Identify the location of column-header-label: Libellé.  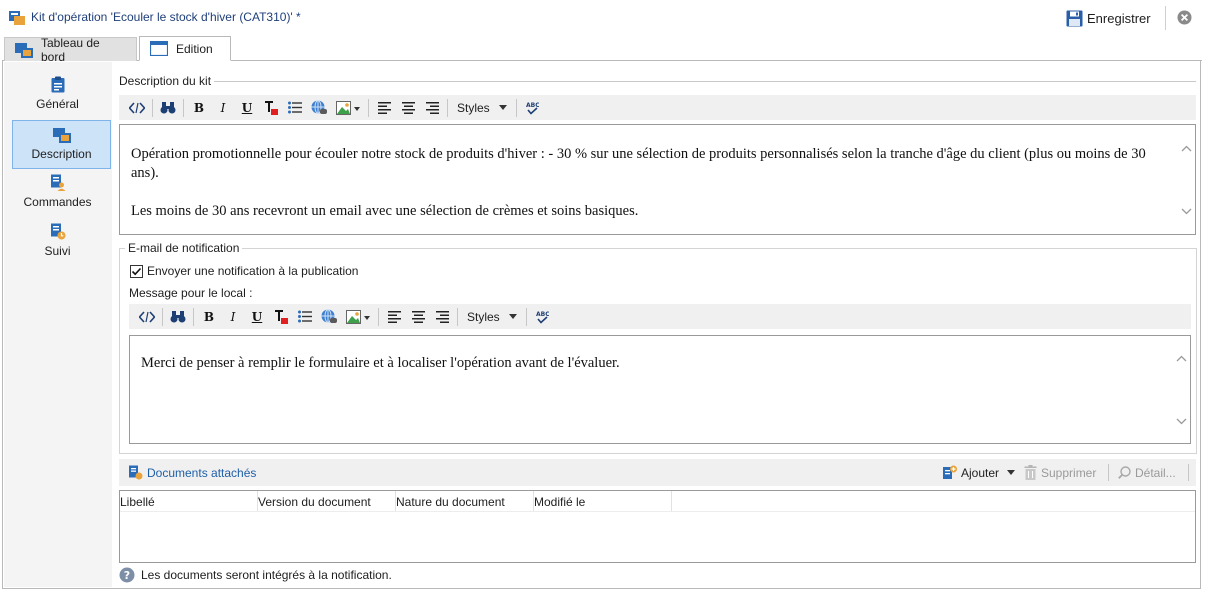
(137, 502).